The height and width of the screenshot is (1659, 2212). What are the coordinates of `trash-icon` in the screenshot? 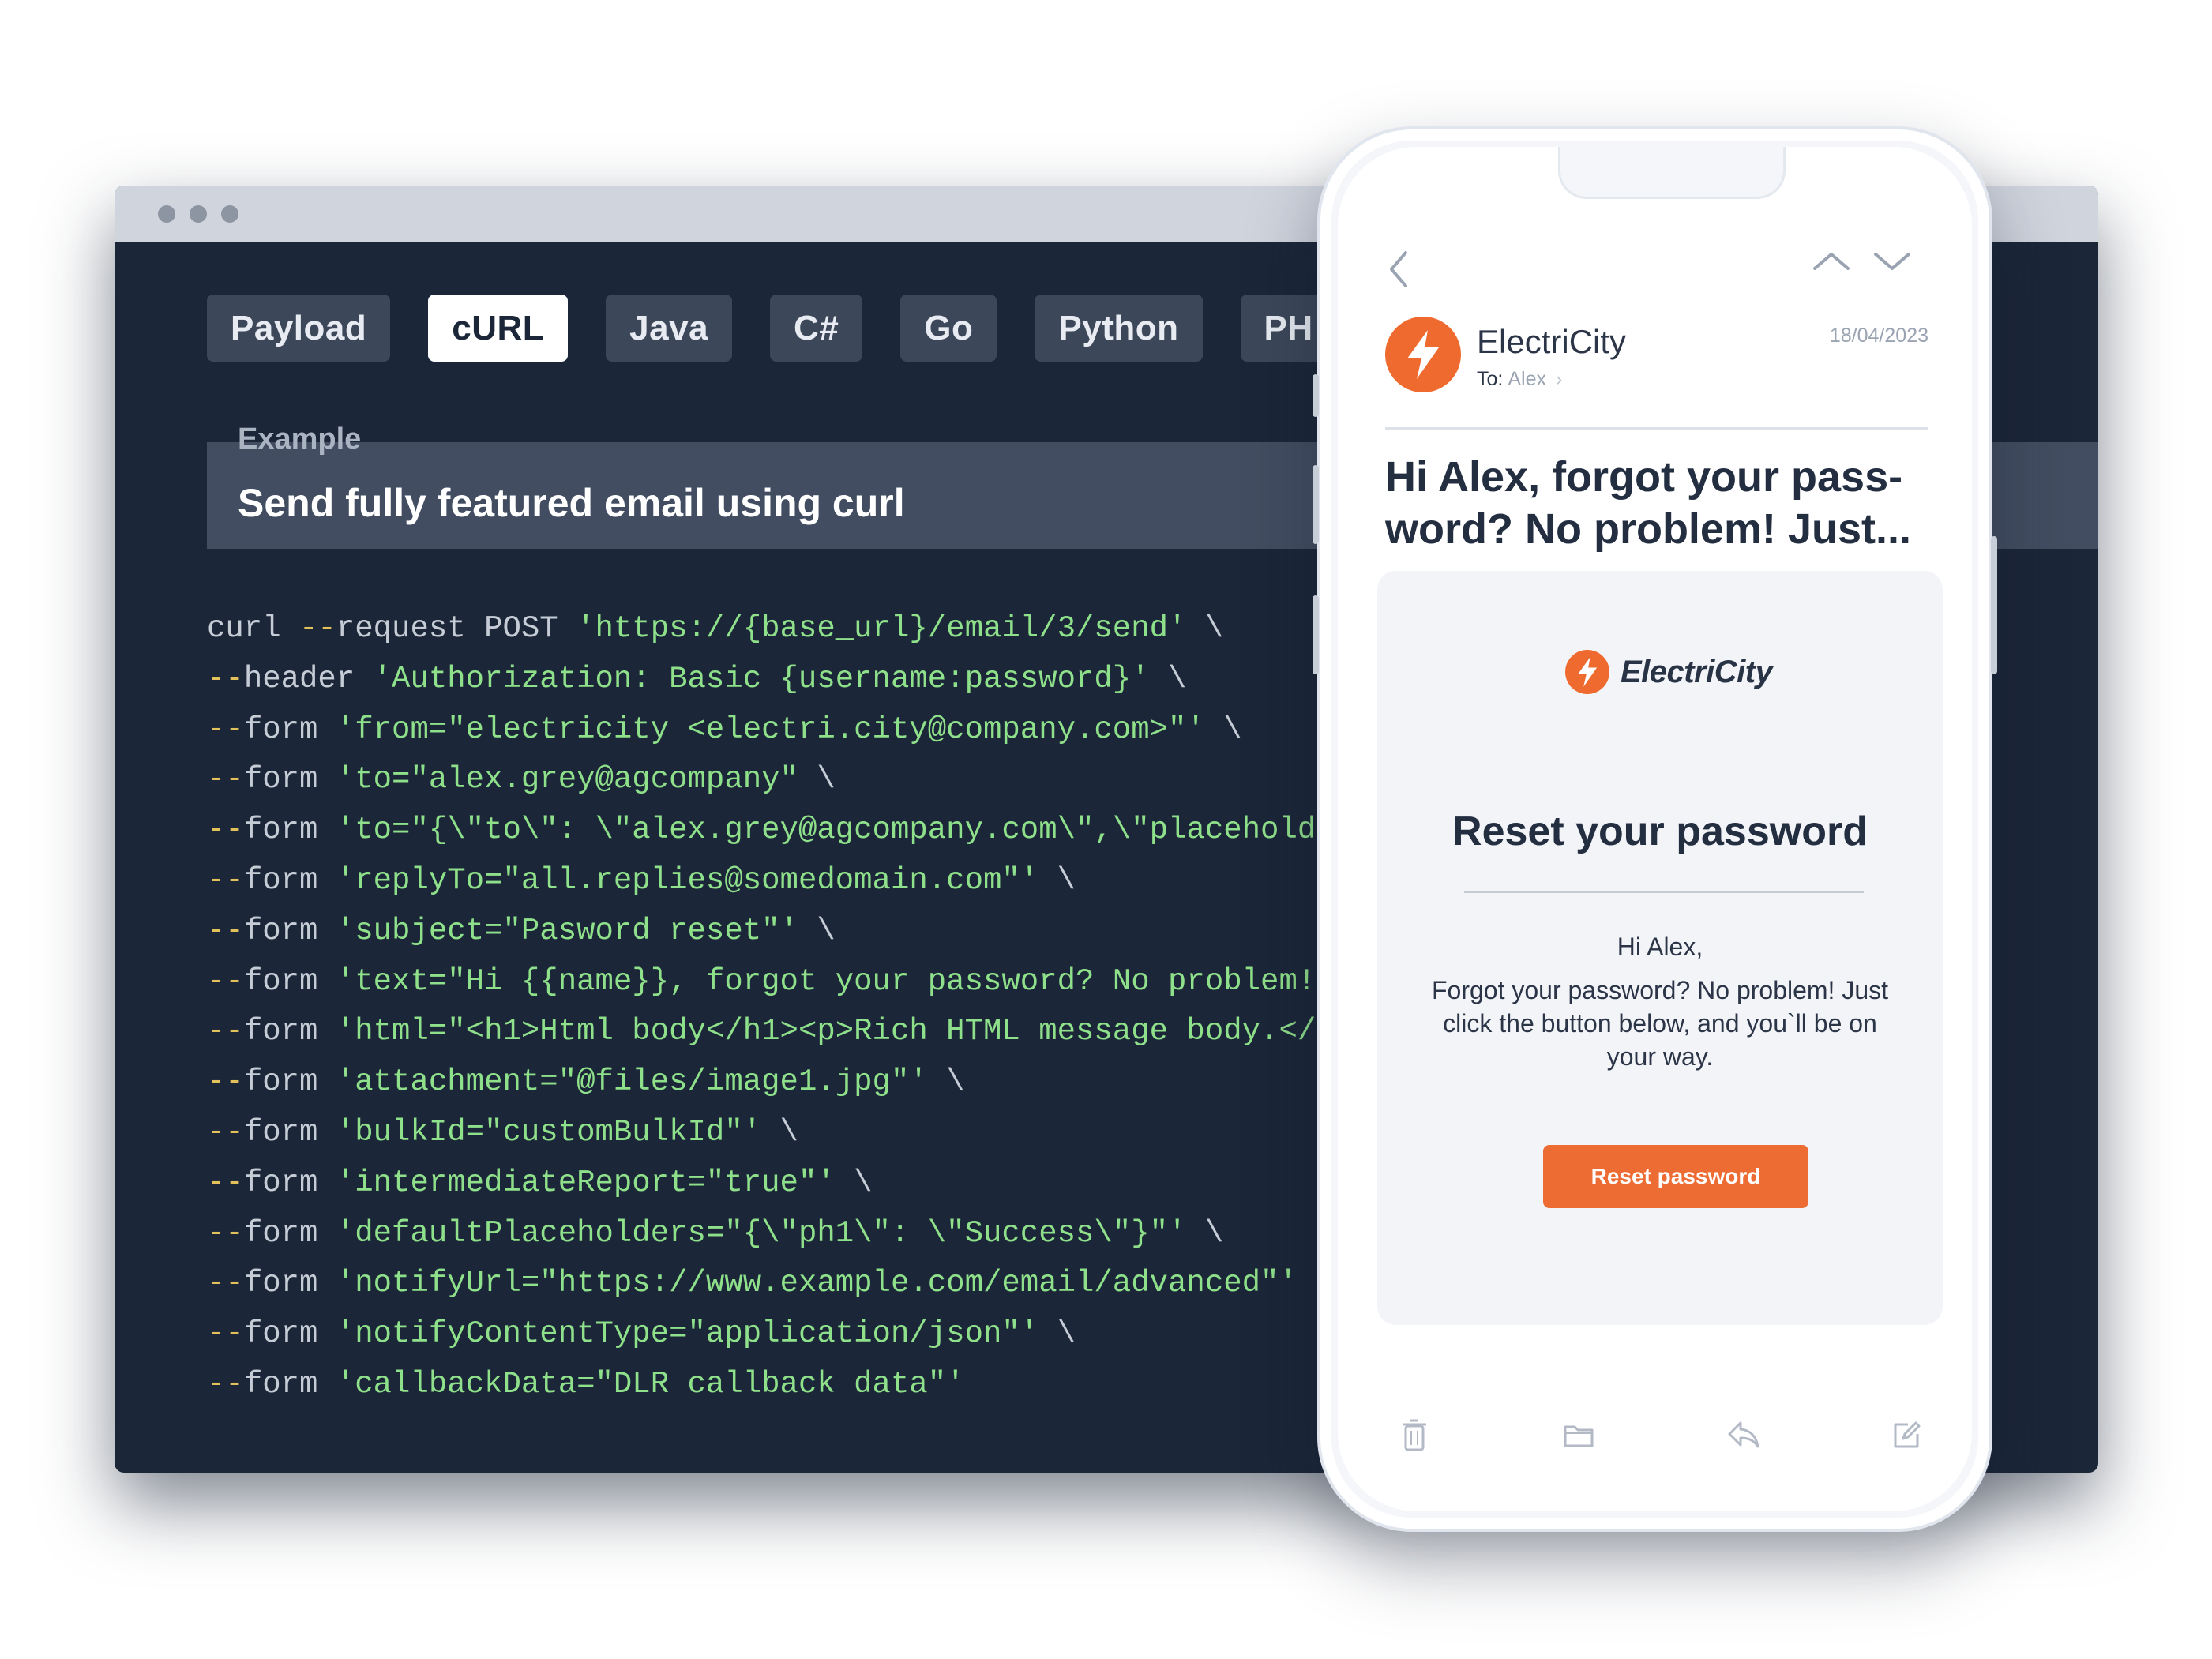 It's located at (1414, 1437).